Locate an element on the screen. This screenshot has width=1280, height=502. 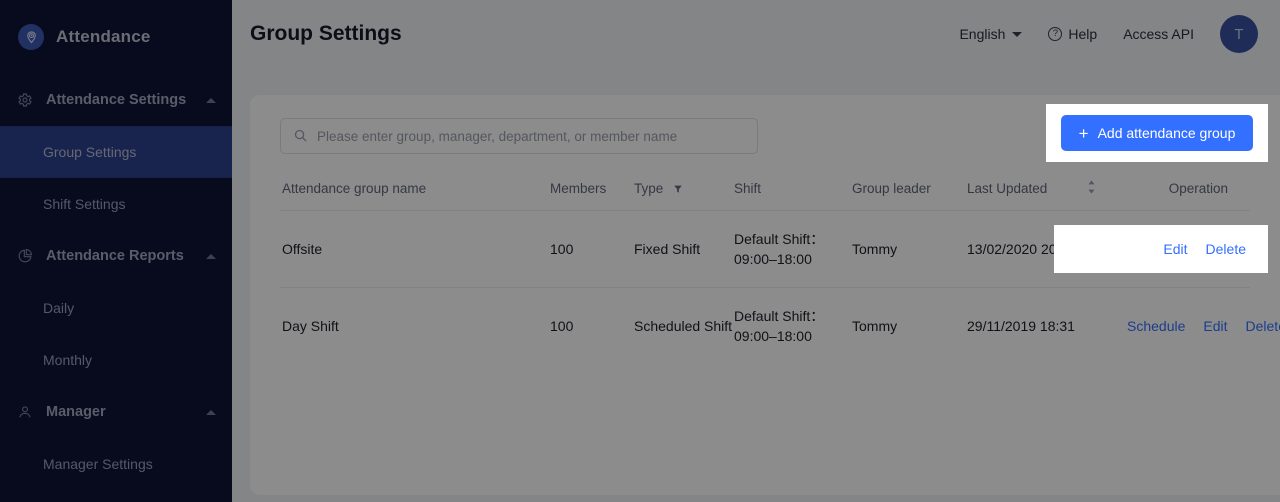
language-selector: English is located at coordinates (991, 34).